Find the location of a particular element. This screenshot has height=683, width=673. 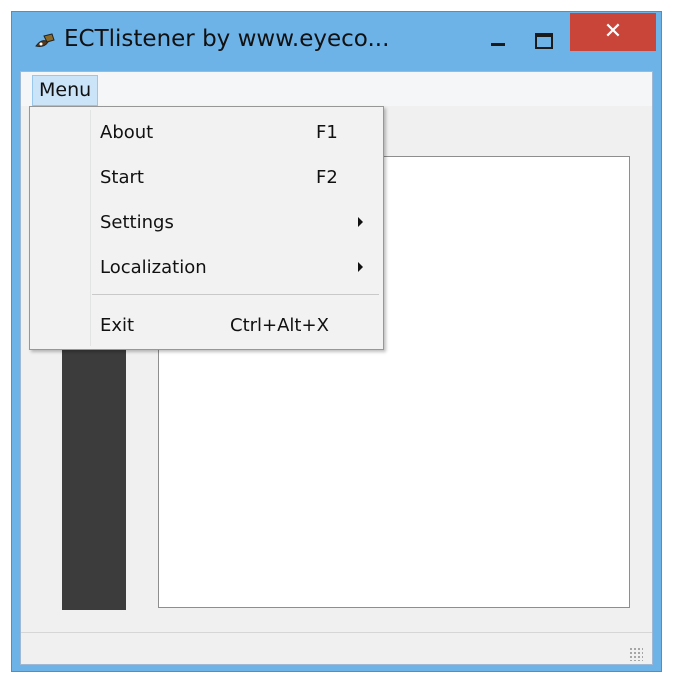

menu-item-label: About is located at coordinates (127, 132).